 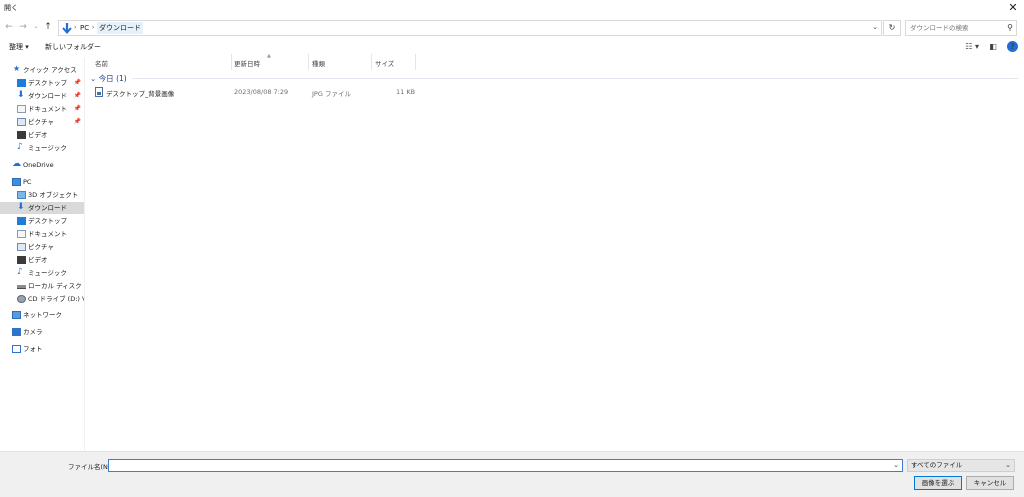 I want to click on group-header-today: ⌄ 今日 (1), so click(x=108, y=78).